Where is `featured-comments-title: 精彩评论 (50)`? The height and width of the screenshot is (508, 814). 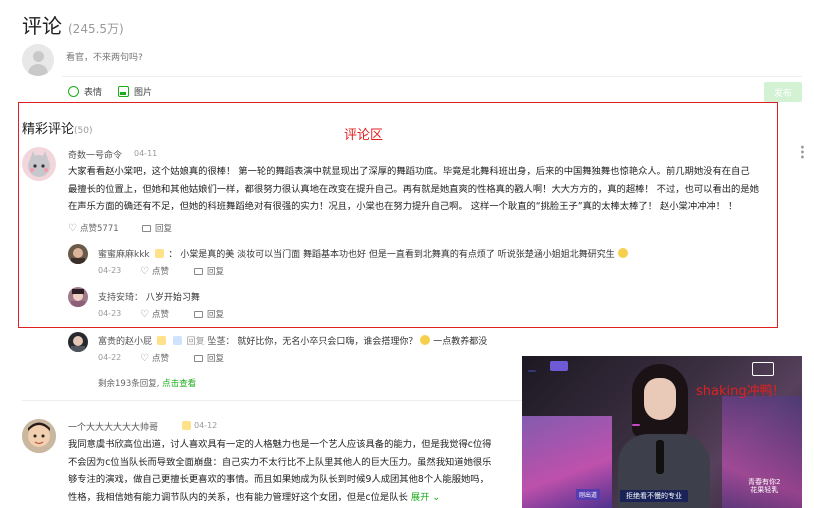 featured-comments-title: 精彩评论 (50) is located at coordinates (57, 127).